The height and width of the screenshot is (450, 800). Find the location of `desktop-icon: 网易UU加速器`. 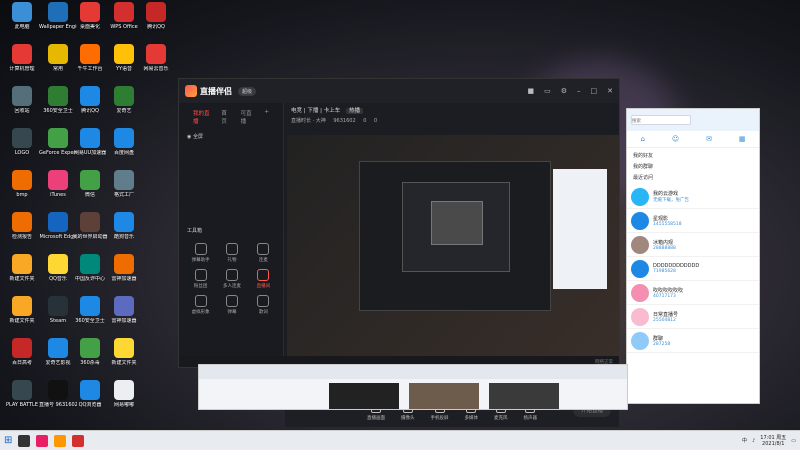

desktop-icon: 网易UU加速器 is located at coordinates (90, 148).